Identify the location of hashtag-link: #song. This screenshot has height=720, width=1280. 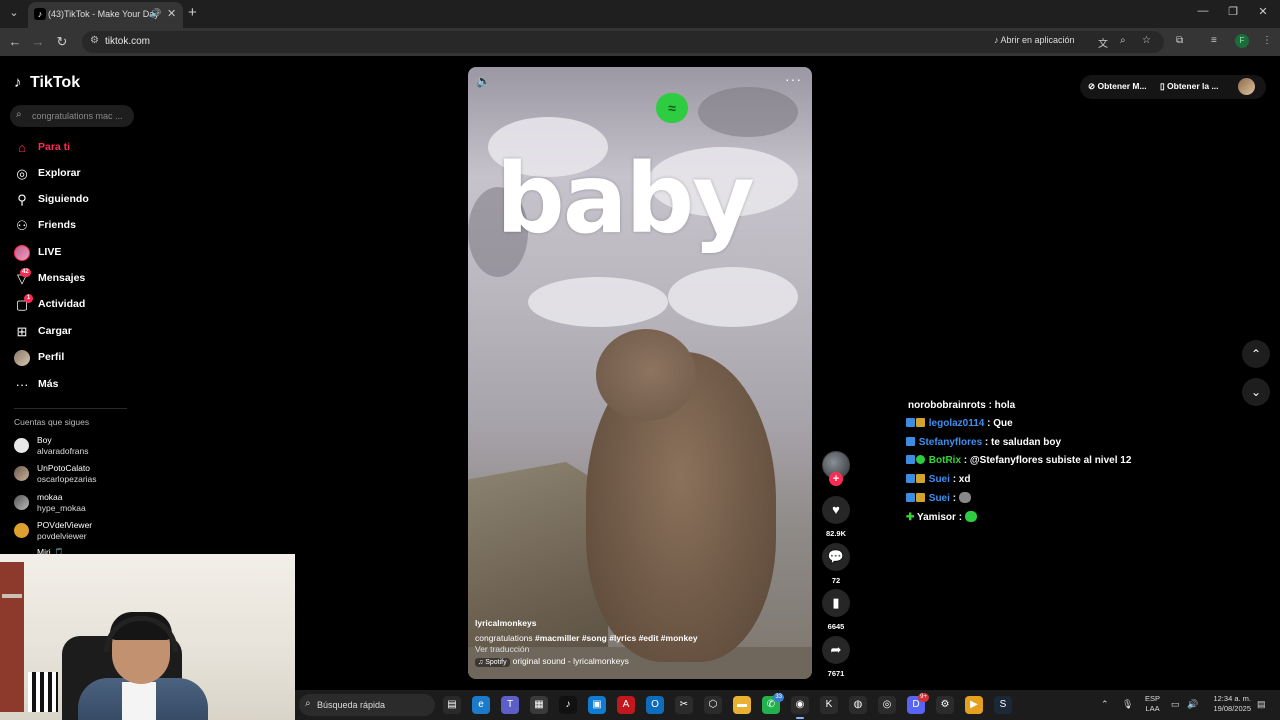
(594, 638).